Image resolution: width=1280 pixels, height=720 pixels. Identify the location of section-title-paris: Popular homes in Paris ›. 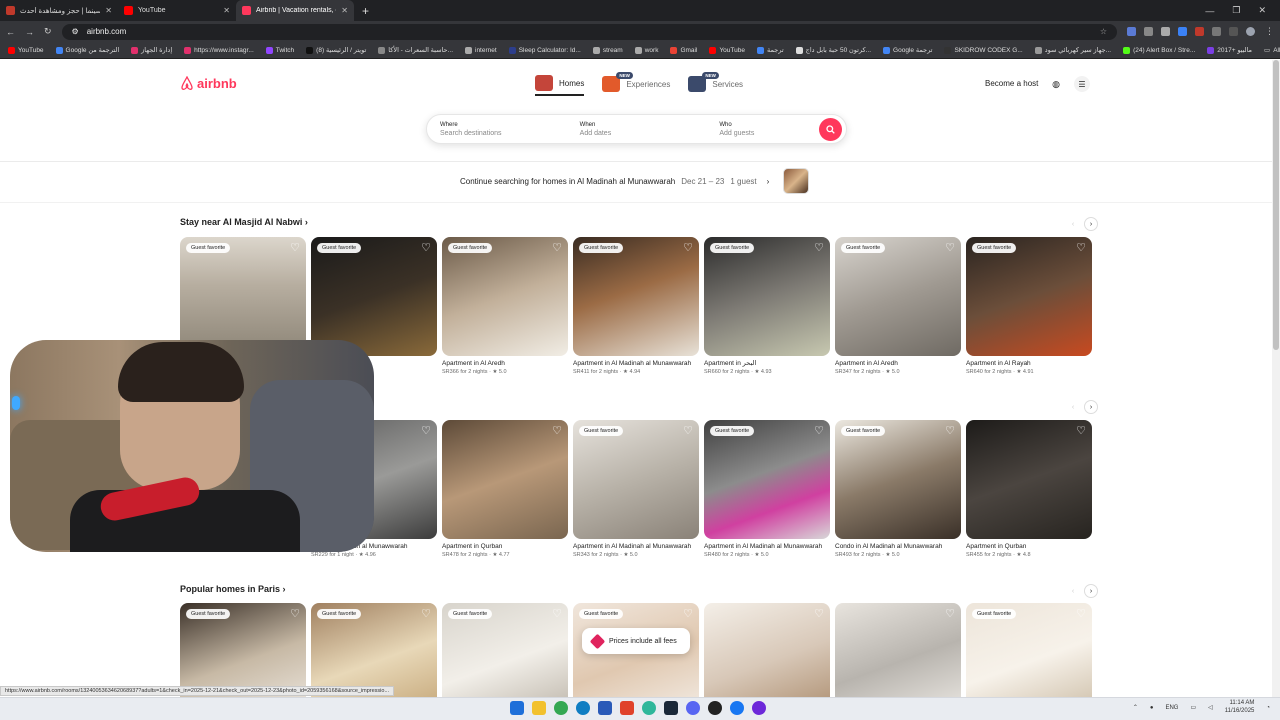
(233, 589).